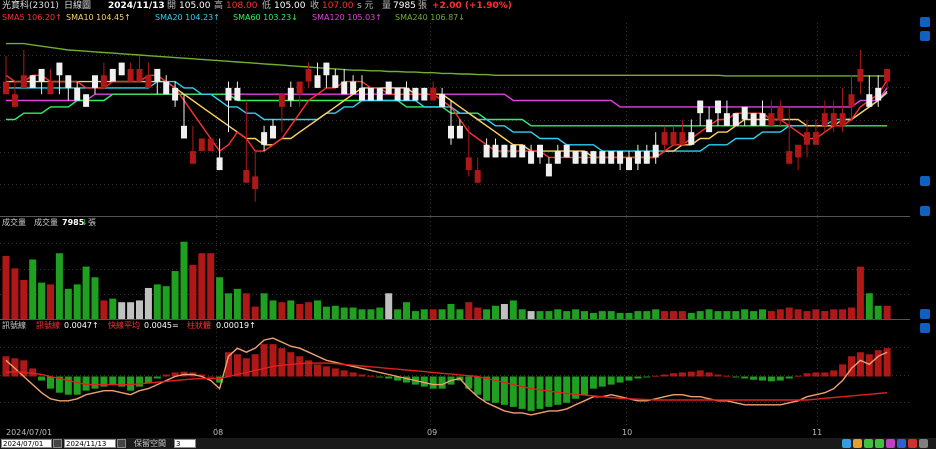 This screenshot has height=449, width=936. I want to click on macd-options-icon, so click(925, 328).